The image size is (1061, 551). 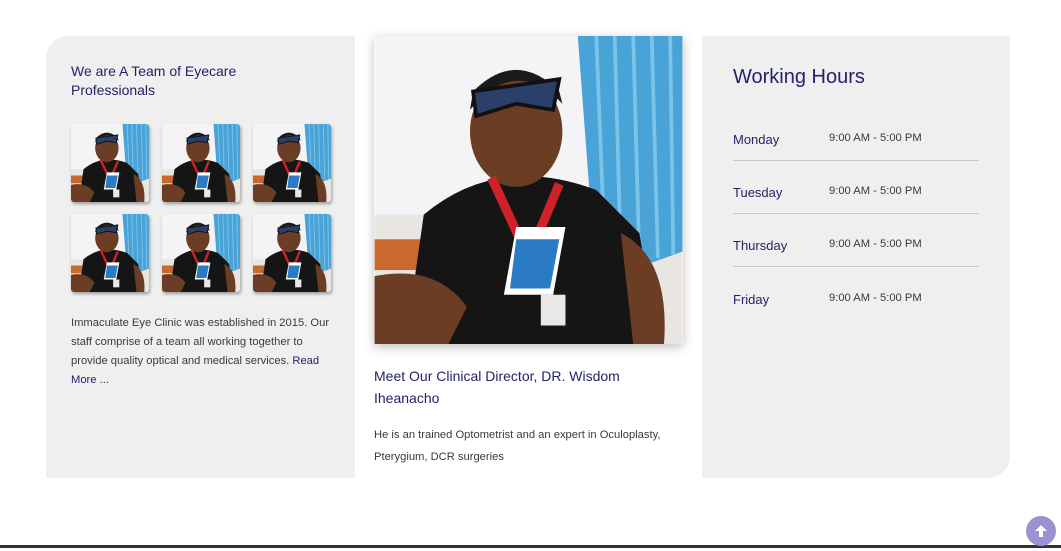 I want to click on scroll-to-top-button, so click(x=1041, y=531).